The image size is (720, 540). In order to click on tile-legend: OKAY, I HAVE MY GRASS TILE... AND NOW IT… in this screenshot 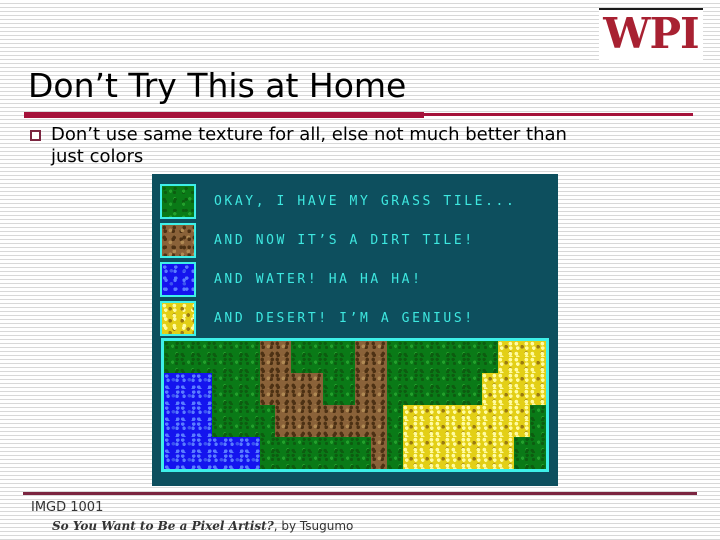, I will do `click(338, 260)`.